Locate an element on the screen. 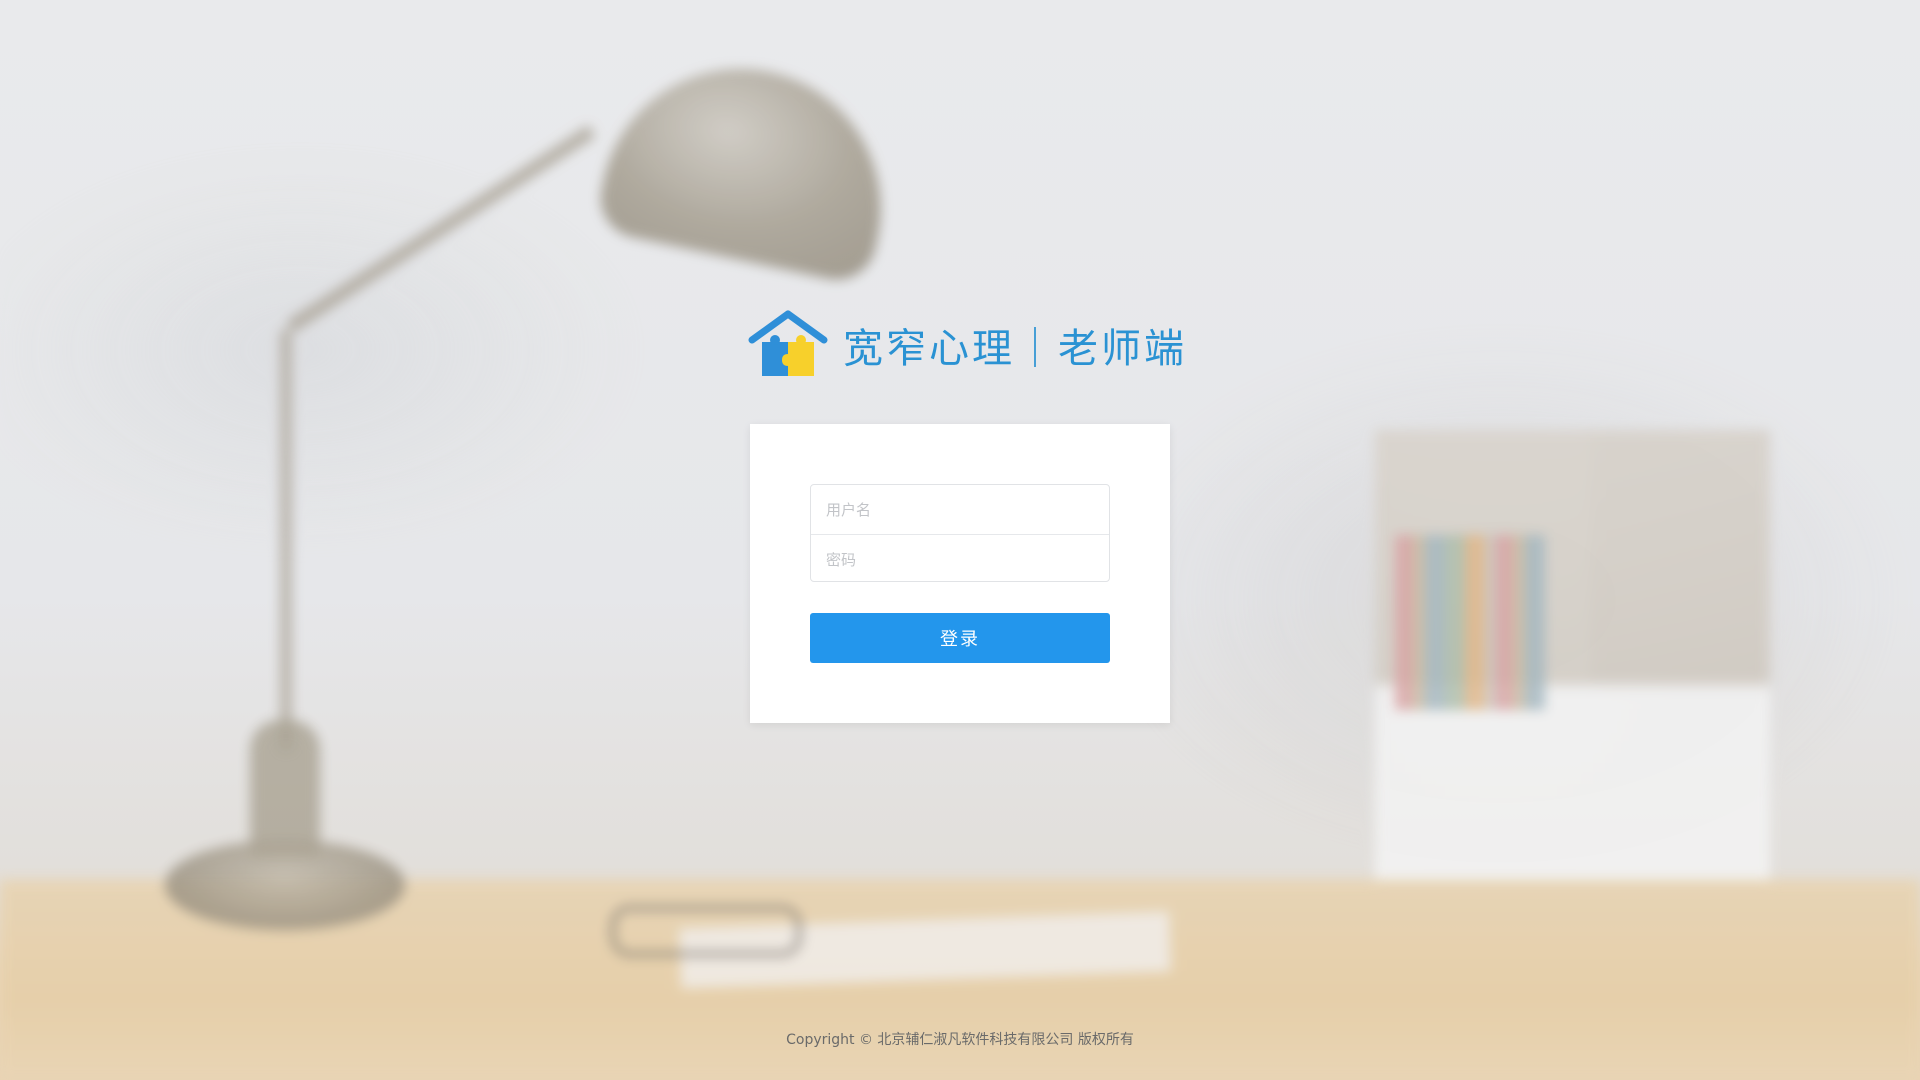  house-puzzle-icon is located at coordinates (788, 343).